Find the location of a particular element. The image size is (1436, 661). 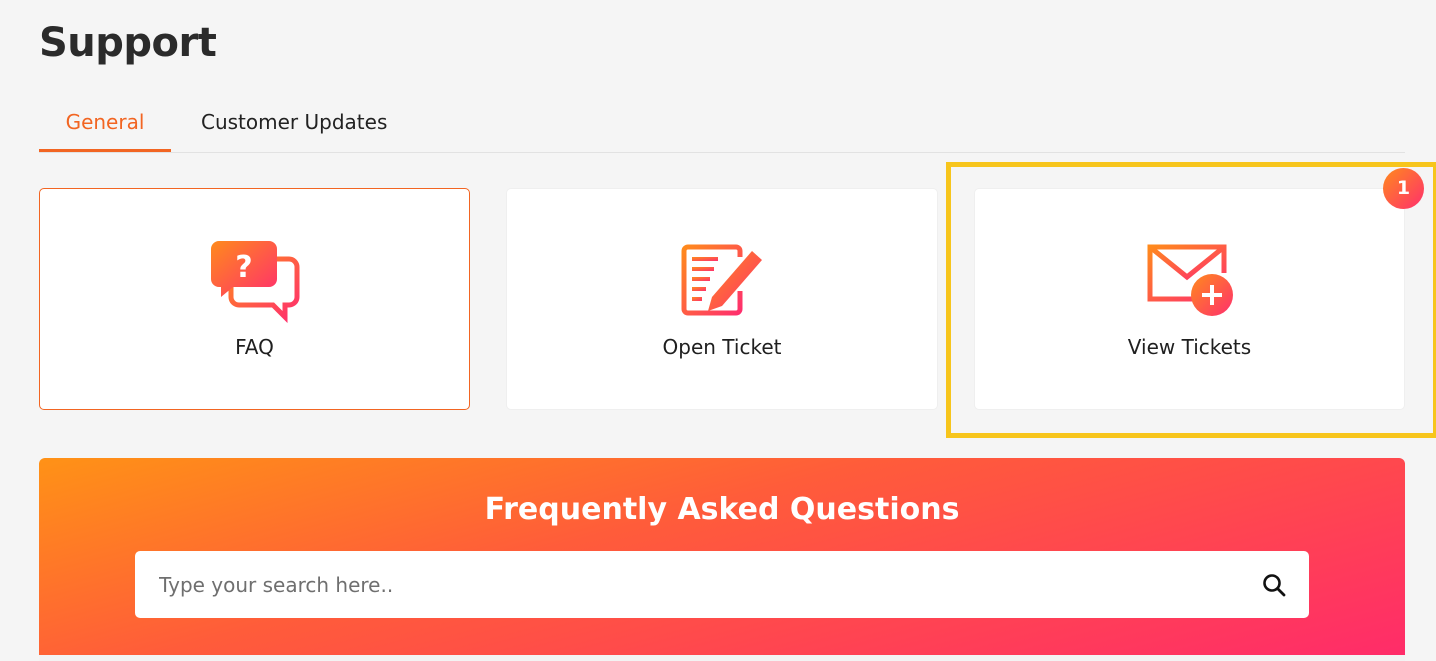

faq-card-label: FAQ is located at coordinates (254, 347).